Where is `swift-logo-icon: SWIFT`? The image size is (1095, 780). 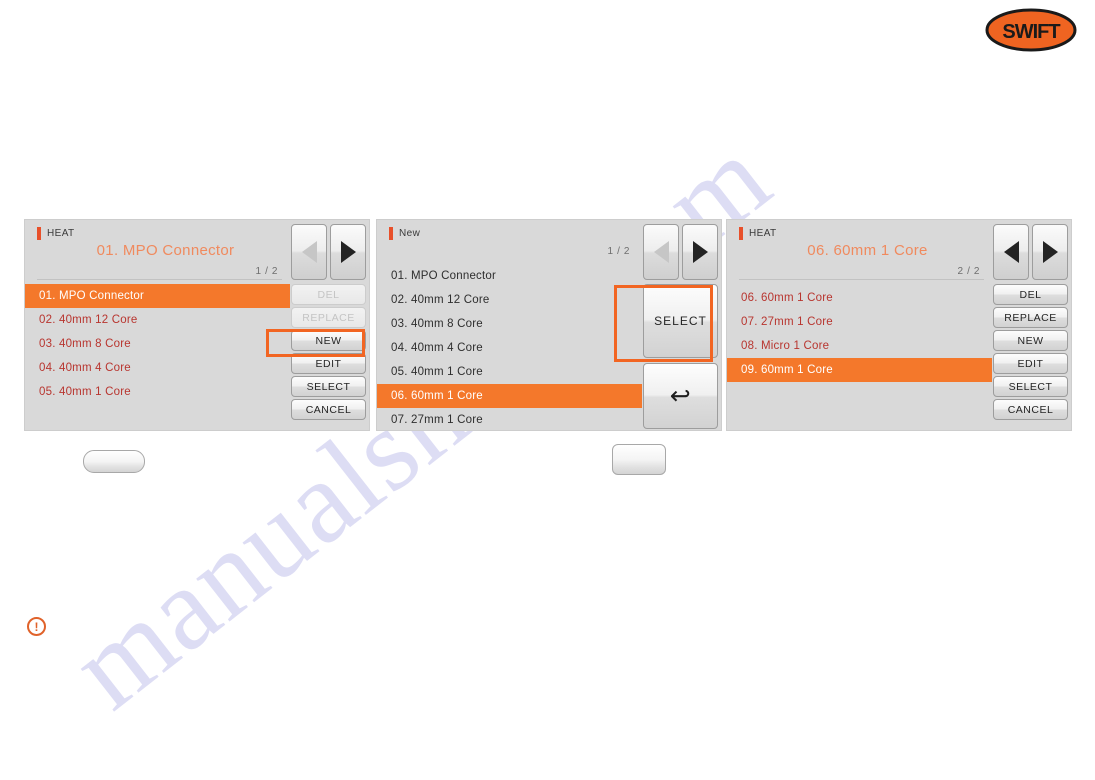 swift-logo-icon: SWIFT is located at coordinates (1031, 30).